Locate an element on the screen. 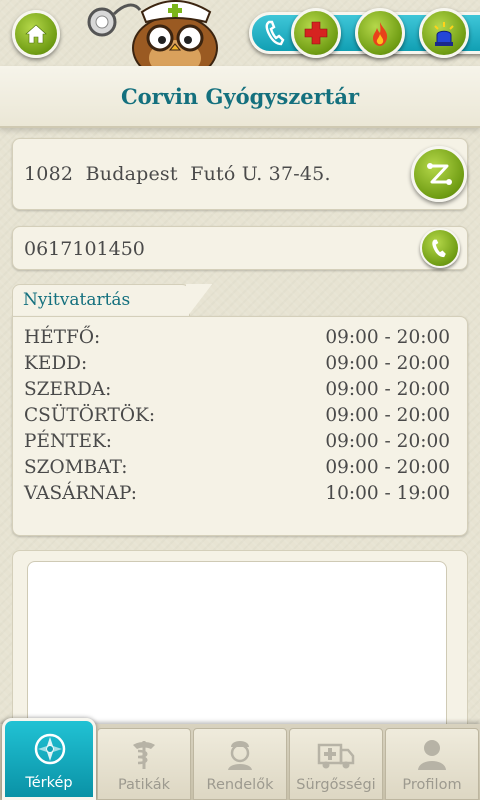 Image resolution: width=480 pixels, height=800 pixels. call-button is located at coordinates (440, 248).